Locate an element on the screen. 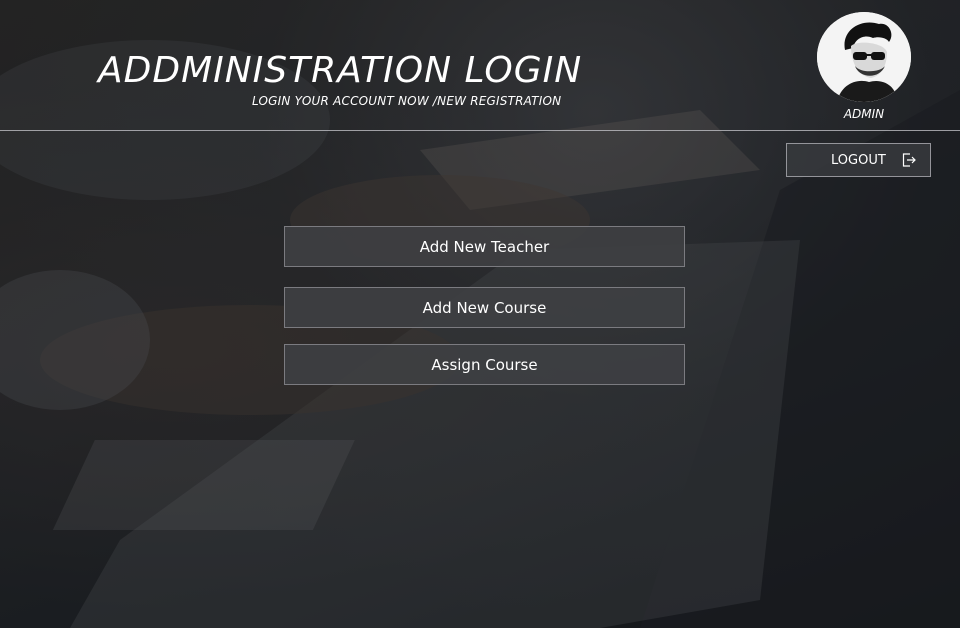  page-title: ADDMINISTRATION LOGIN is located at coordinates (340, 70).